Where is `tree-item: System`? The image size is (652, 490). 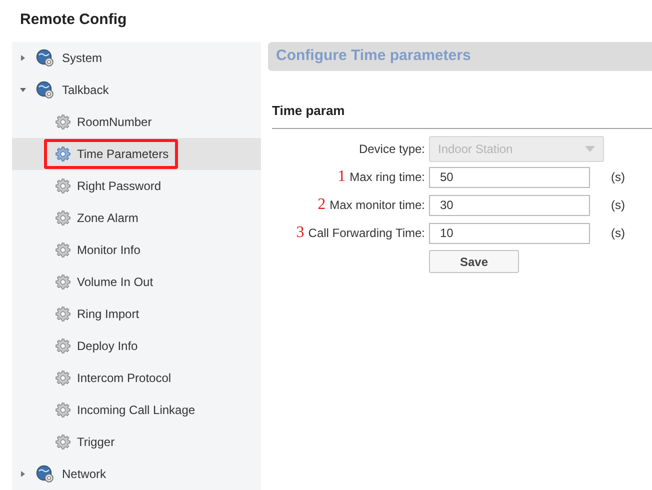 tree-item: System is located at coordinates (82, 58).